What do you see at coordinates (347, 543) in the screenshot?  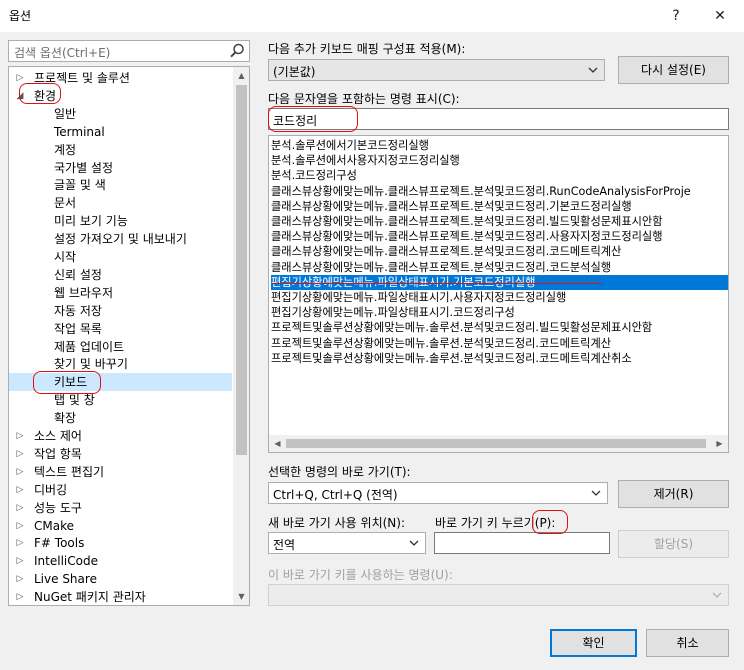 I see `shortcut-scope-select: 전역` at bounding box center [347, 543].